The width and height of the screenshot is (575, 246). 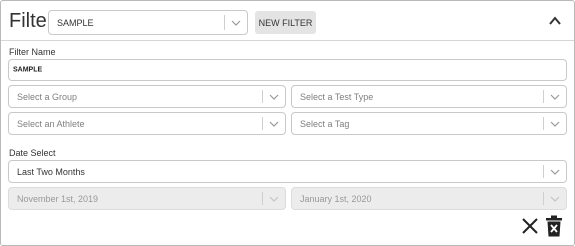 What do you see at coordinates (429, 198) in the screenshot?
I see `end-date-select: January 1st, 2020` at bounding box center [429, 198].